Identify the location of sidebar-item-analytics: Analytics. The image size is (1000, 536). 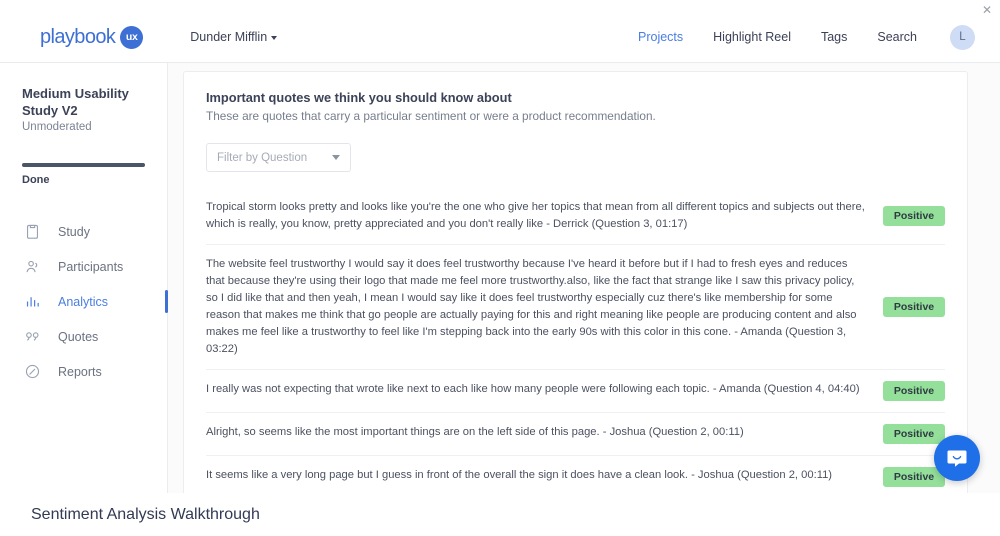
(84, 301).